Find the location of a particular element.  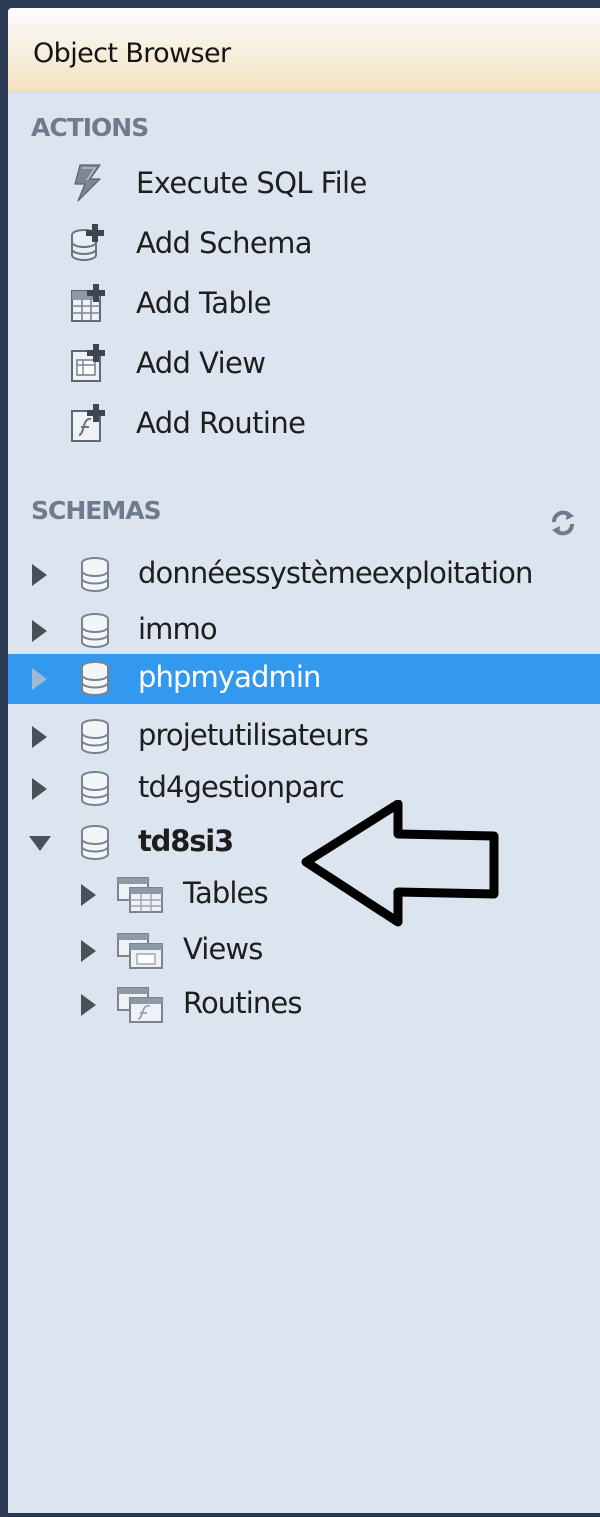

tables-label: Tables is located at coordinates (226, 893).